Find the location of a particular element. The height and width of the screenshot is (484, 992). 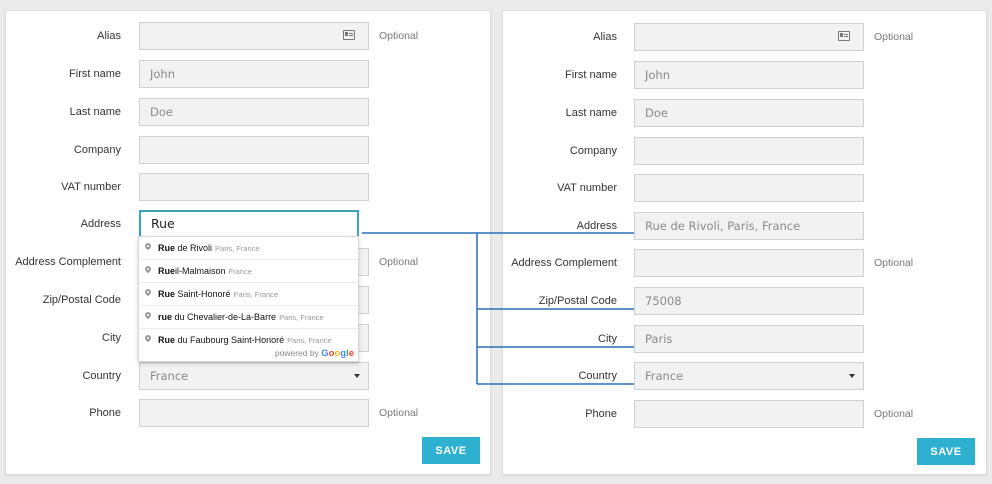

suggestion-item: Rue de Rivoli Paris, France is located at coordinates (248, 248).